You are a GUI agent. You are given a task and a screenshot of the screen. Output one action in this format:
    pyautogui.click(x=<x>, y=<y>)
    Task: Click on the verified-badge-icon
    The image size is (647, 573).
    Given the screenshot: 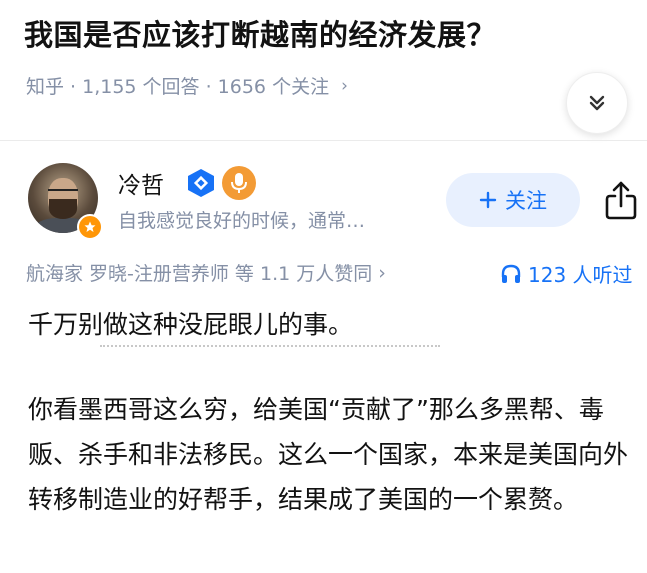 What is the action you would take?
    pyautogui.click(x=201, y=183)
    